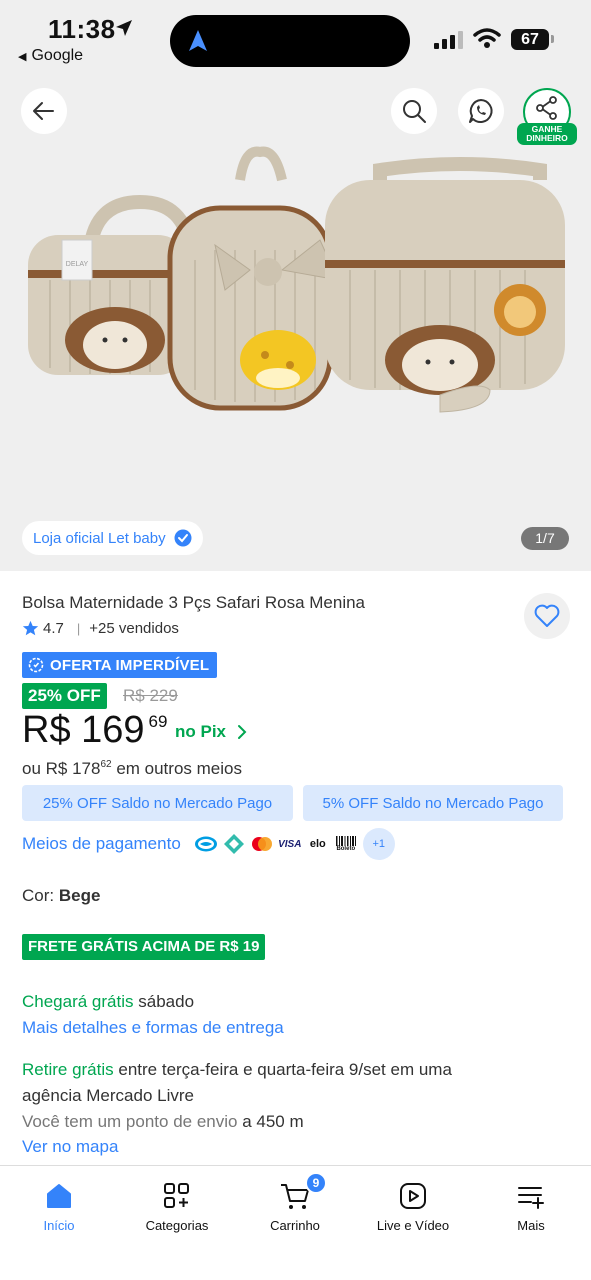 This screenshot has height=1280, width=591. Describe the element at coordinates (530, 39) in the screenshot. I see `battery-indicator: 67` at that location.